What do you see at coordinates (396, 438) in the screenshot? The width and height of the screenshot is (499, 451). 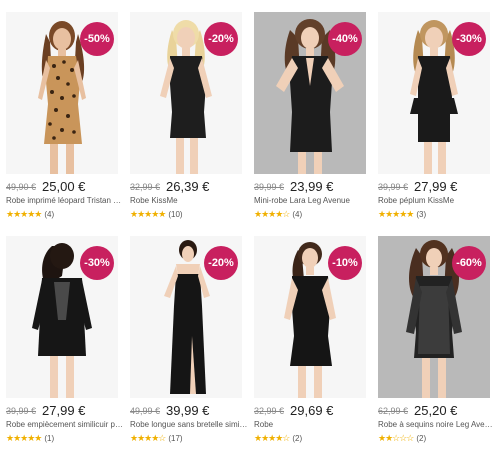 I see `star-rating: ★★☆☆☆` at bounding box center [396, 438].